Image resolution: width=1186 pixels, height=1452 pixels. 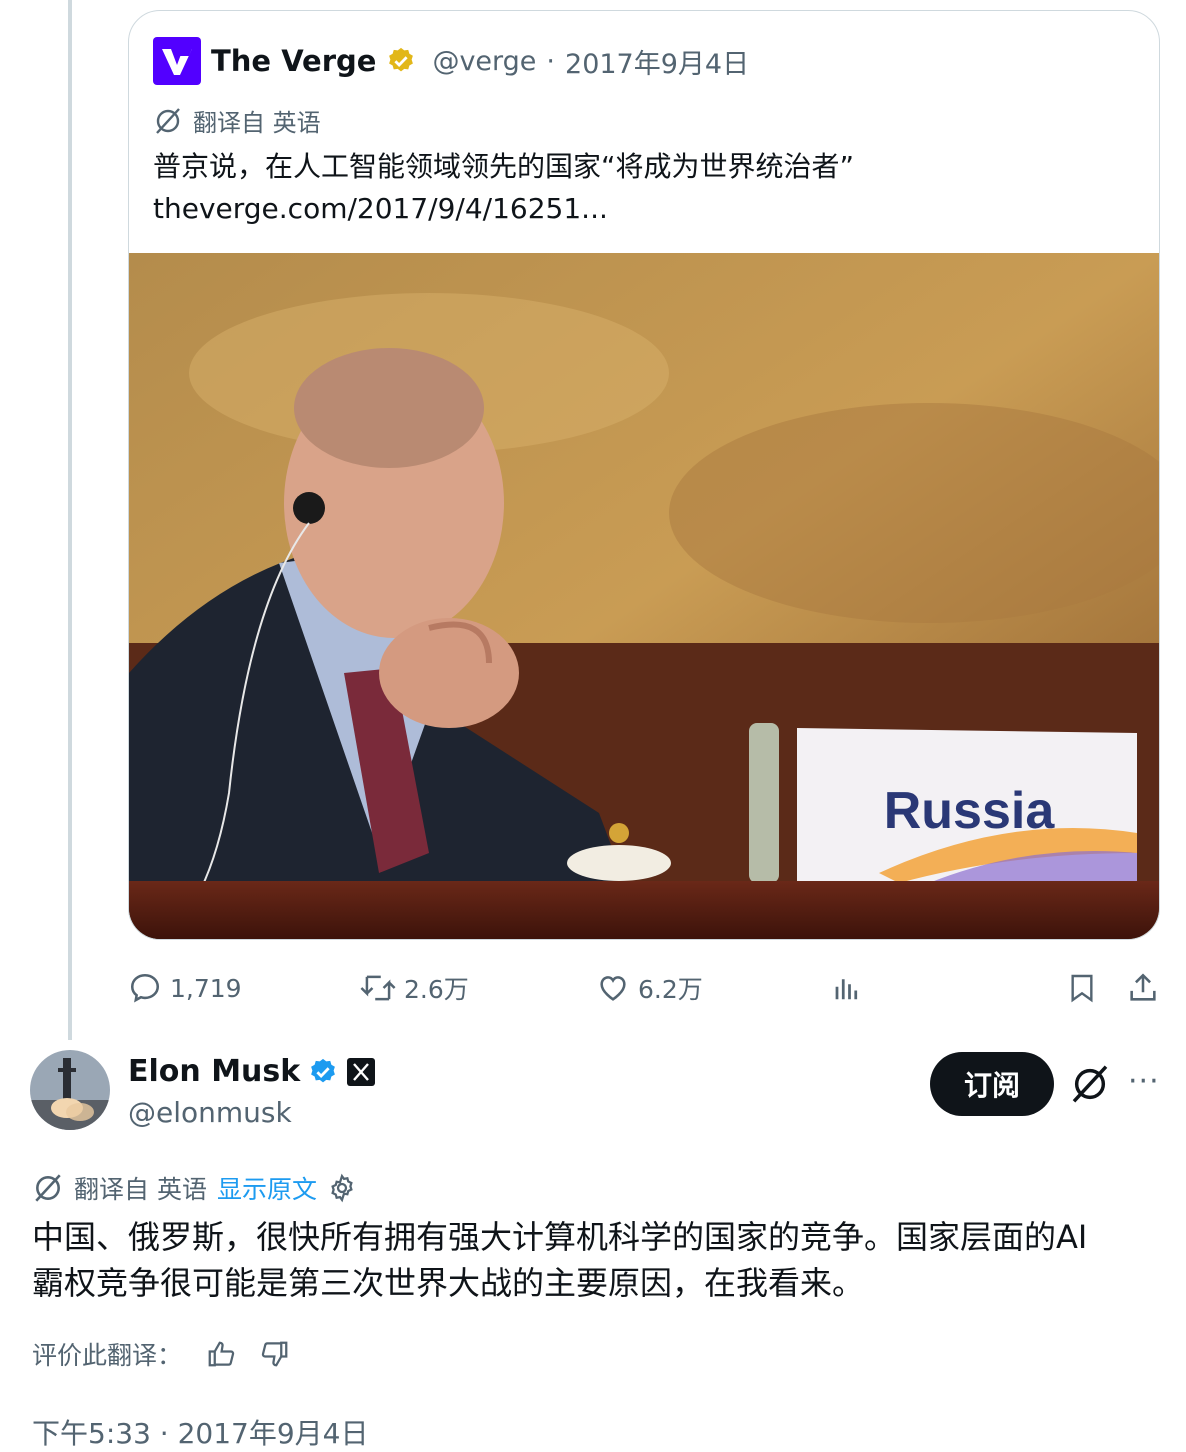 I want to click on reply-count: 1,719, so click(x=206, y=988).